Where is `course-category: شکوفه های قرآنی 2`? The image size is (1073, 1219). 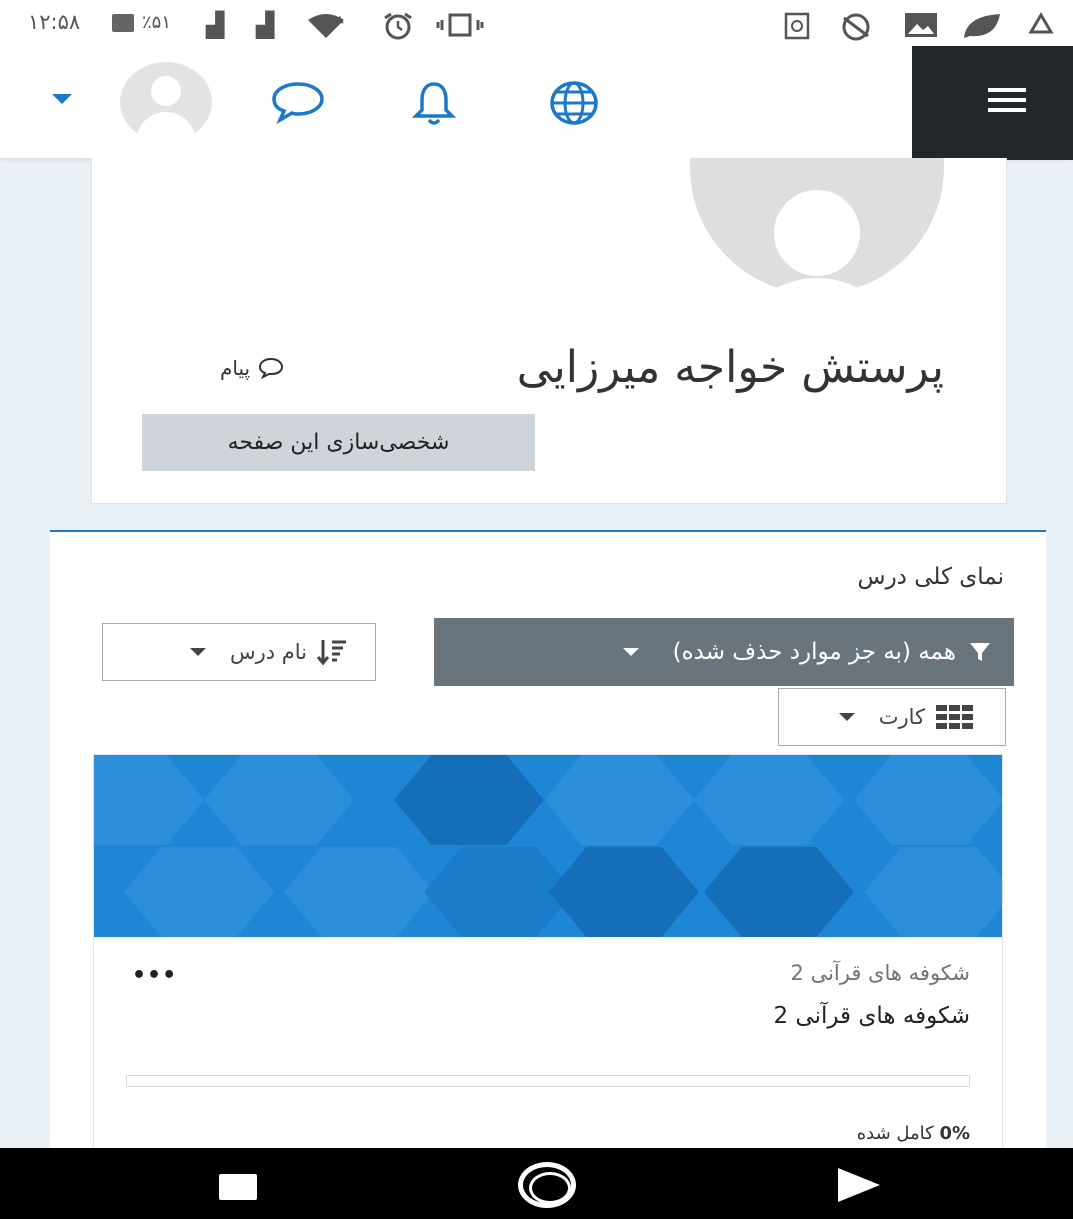
course-category: شکوفه های قرآنی 2 is located at coordinates (880, 973).